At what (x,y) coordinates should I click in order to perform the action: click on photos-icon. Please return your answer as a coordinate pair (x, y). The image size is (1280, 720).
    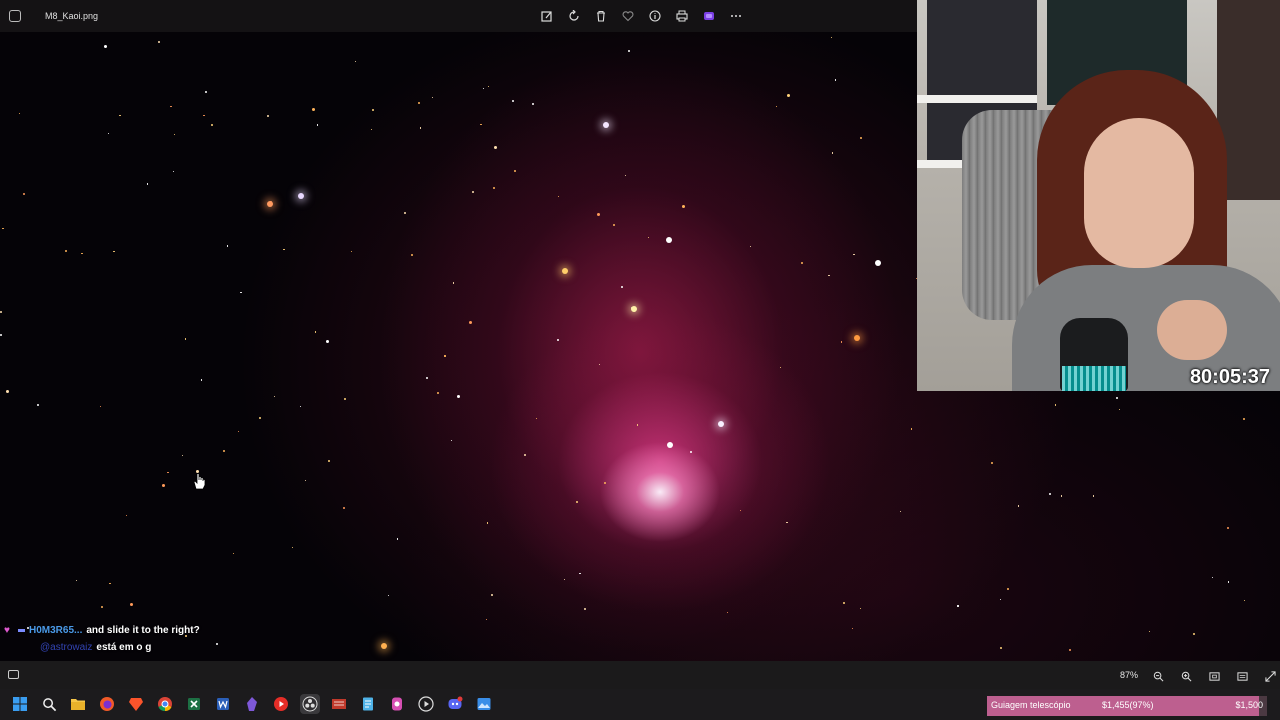
    Looking at the image, I should click on (484, 704).